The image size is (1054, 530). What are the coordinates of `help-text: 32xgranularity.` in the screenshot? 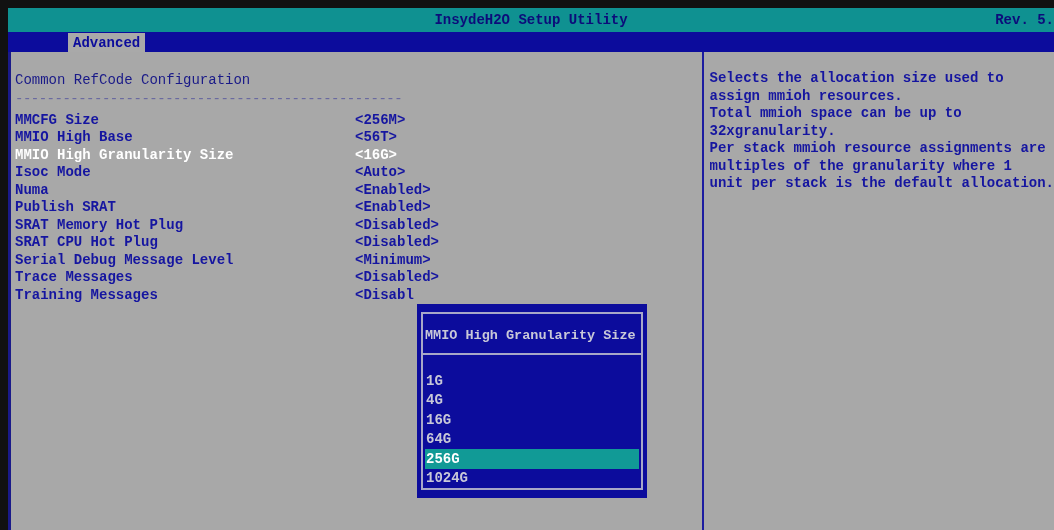 It's located at (773, 131).